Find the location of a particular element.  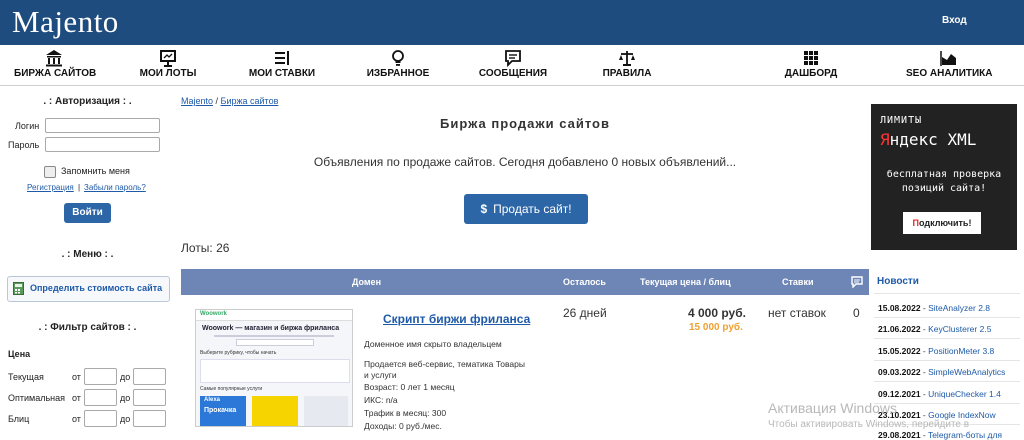

lot-hidden-domain: Доменное имя скрыто владельцем is located at coordinates (433, 344).